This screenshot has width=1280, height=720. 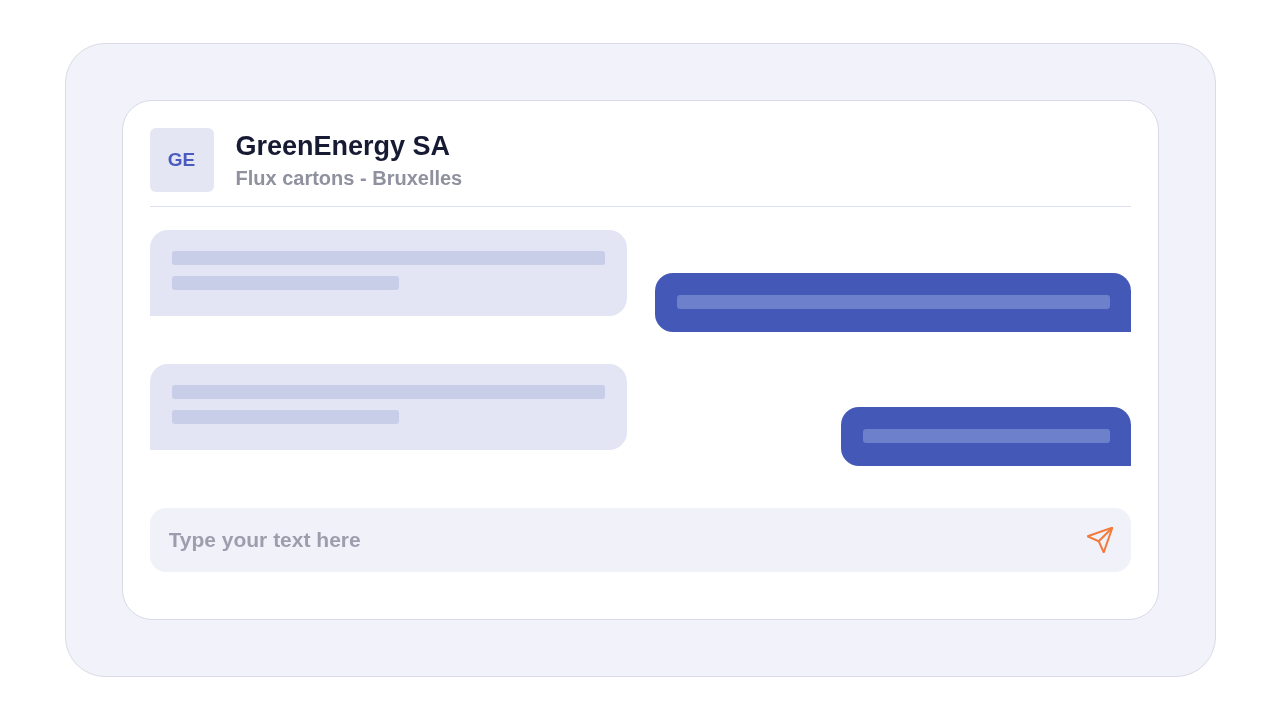 I want to click on send-button, so click(x=1099, y=540).